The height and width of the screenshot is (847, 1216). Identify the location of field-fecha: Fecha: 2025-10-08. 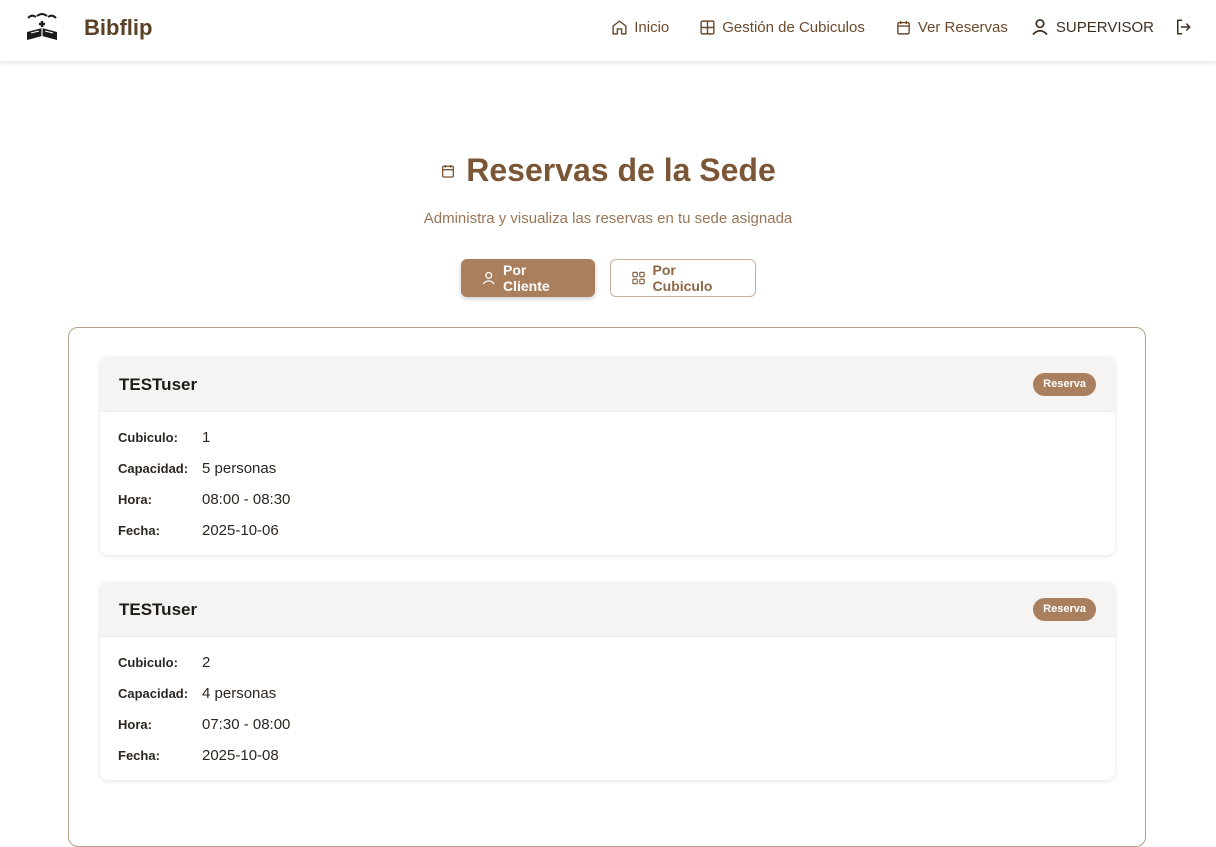
(198, 755).